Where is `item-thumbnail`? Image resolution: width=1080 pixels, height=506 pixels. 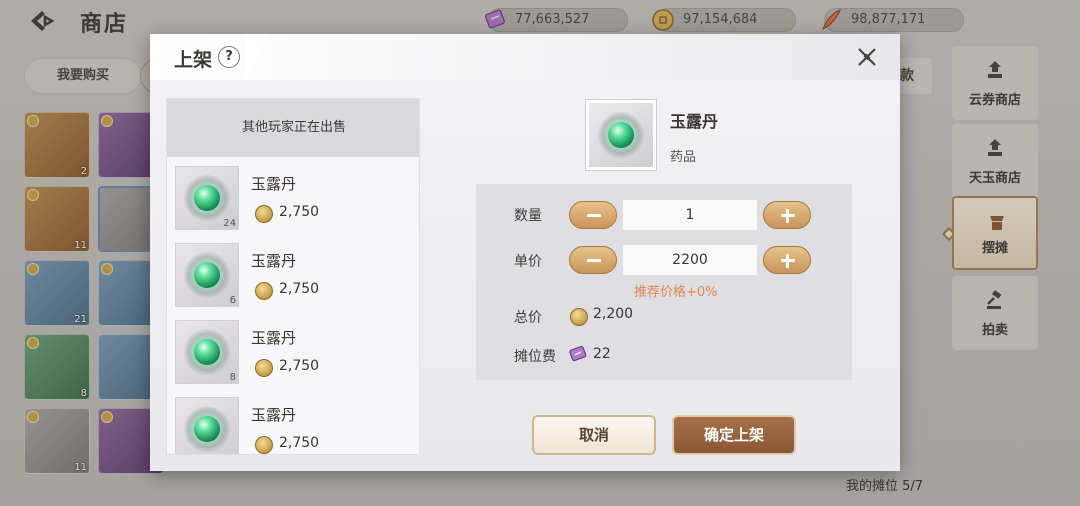 item-thumbnail is located at coordinates (207, 425).